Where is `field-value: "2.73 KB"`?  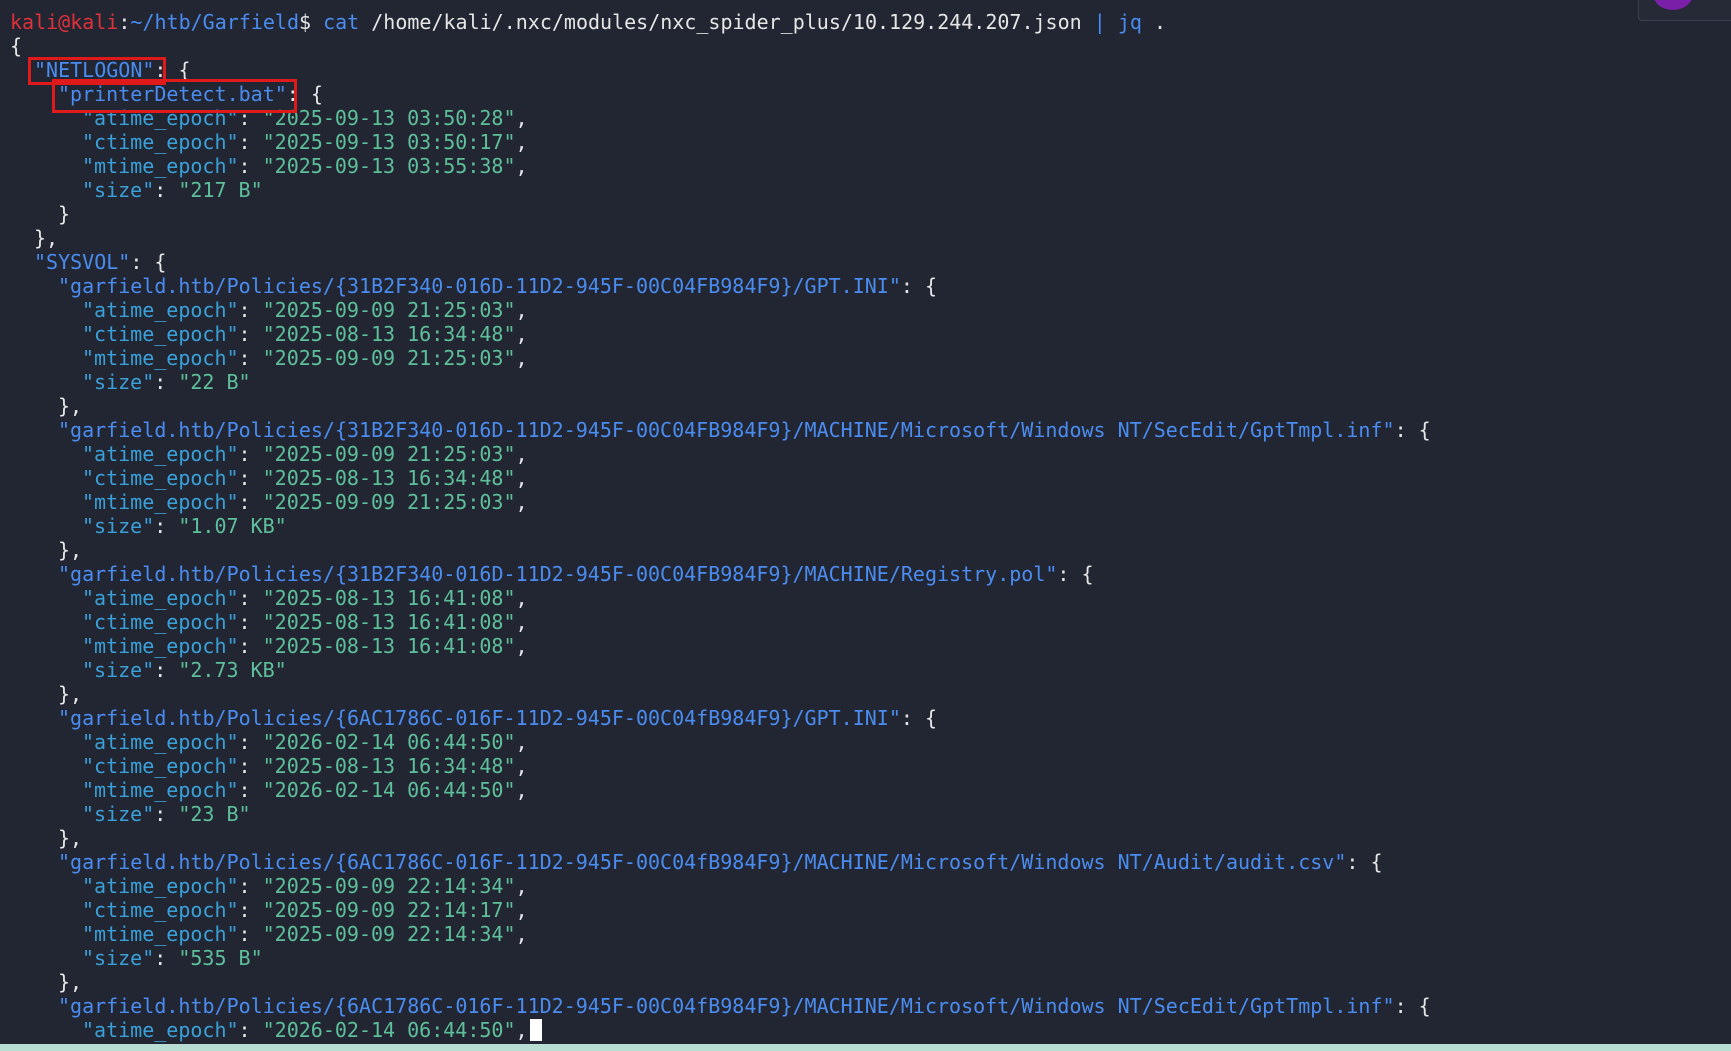 field-value: "2.73 KB" is located at coordinates (232, 670).